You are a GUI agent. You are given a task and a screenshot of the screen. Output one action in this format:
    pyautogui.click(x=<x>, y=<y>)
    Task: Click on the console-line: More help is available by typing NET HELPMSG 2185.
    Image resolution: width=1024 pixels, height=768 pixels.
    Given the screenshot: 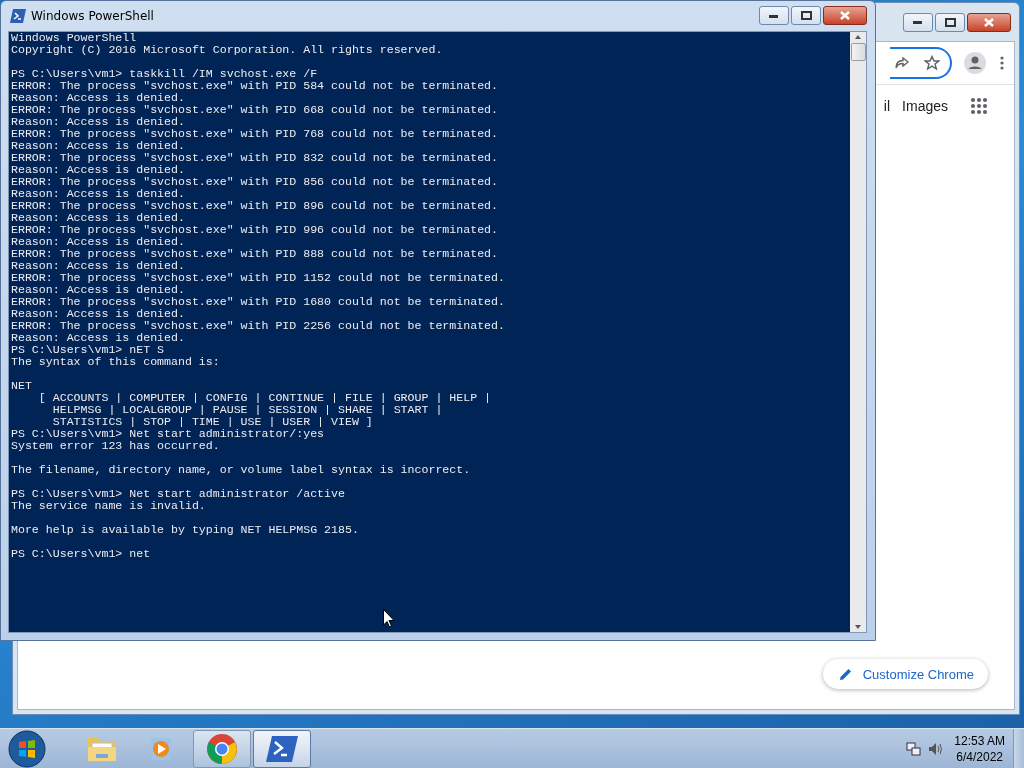 What is the action you would take?
    pyautogui.click(x=185, y=529)
    